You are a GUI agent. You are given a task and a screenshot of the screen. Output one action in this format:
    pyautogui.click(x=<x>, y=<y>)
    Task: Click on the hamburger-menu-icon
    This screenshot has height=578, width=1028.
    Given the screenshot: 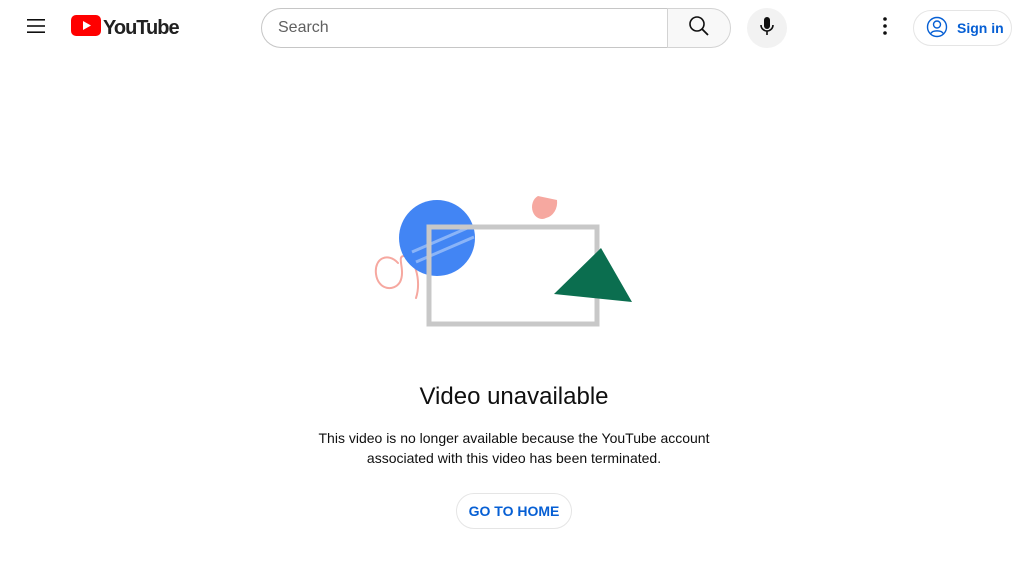 What is the action you would take?
    pyautogui.click(x=36, y=28)
    